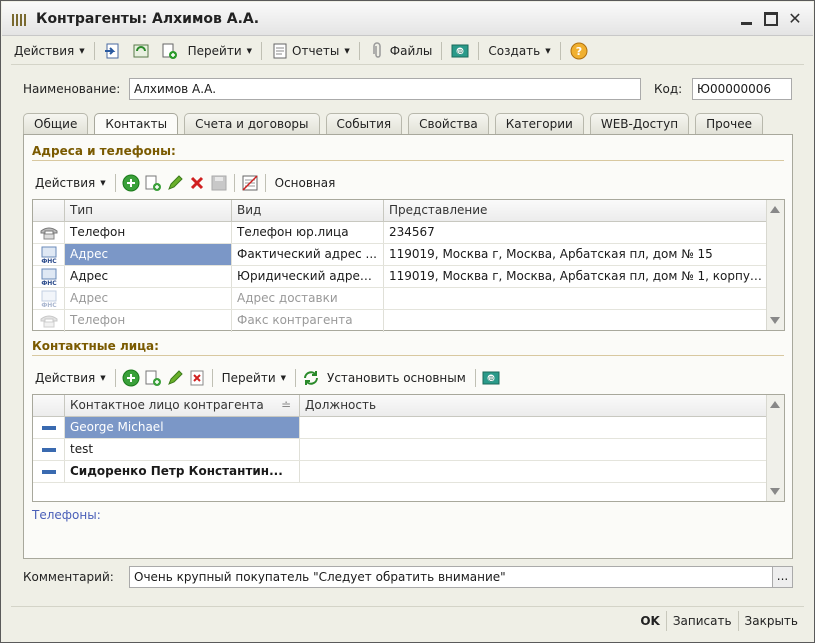  What do you see at coordinates (576, 210) in the screenshot?
I see `column-header-value: Представление` at bounding box center [576, 210].